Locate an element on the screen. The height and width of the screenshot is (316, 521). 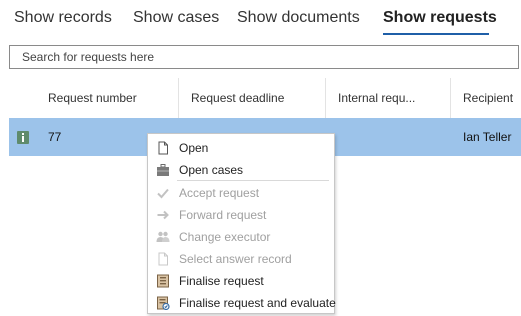
menu-item-finalise-request: Finalise request is located at coordinates (241, 281).